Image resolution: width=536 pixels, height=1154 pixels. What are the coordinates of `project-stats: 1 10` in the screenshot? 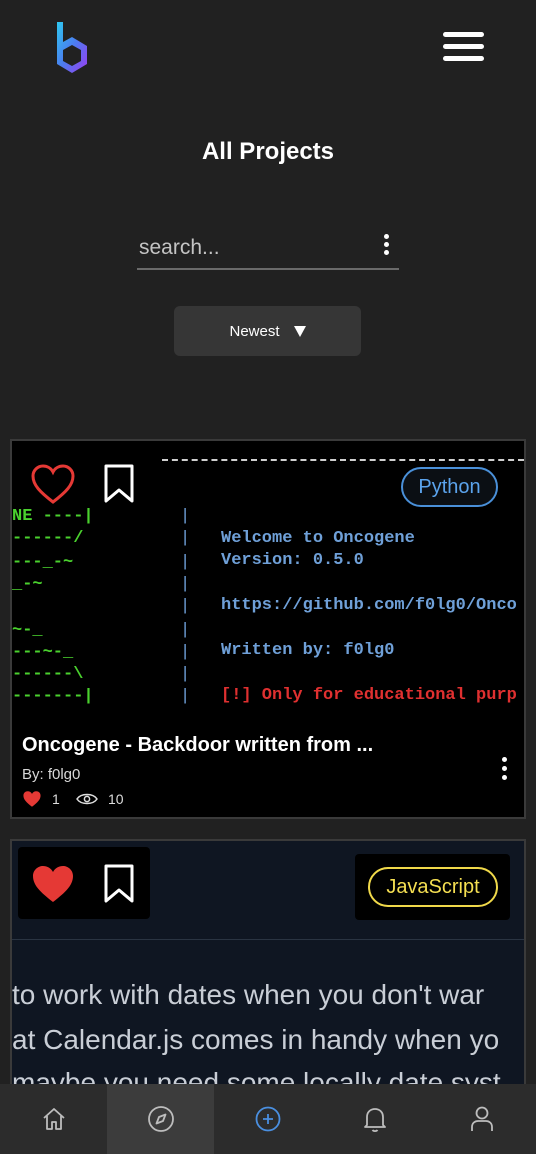 It's located at (73, 799).